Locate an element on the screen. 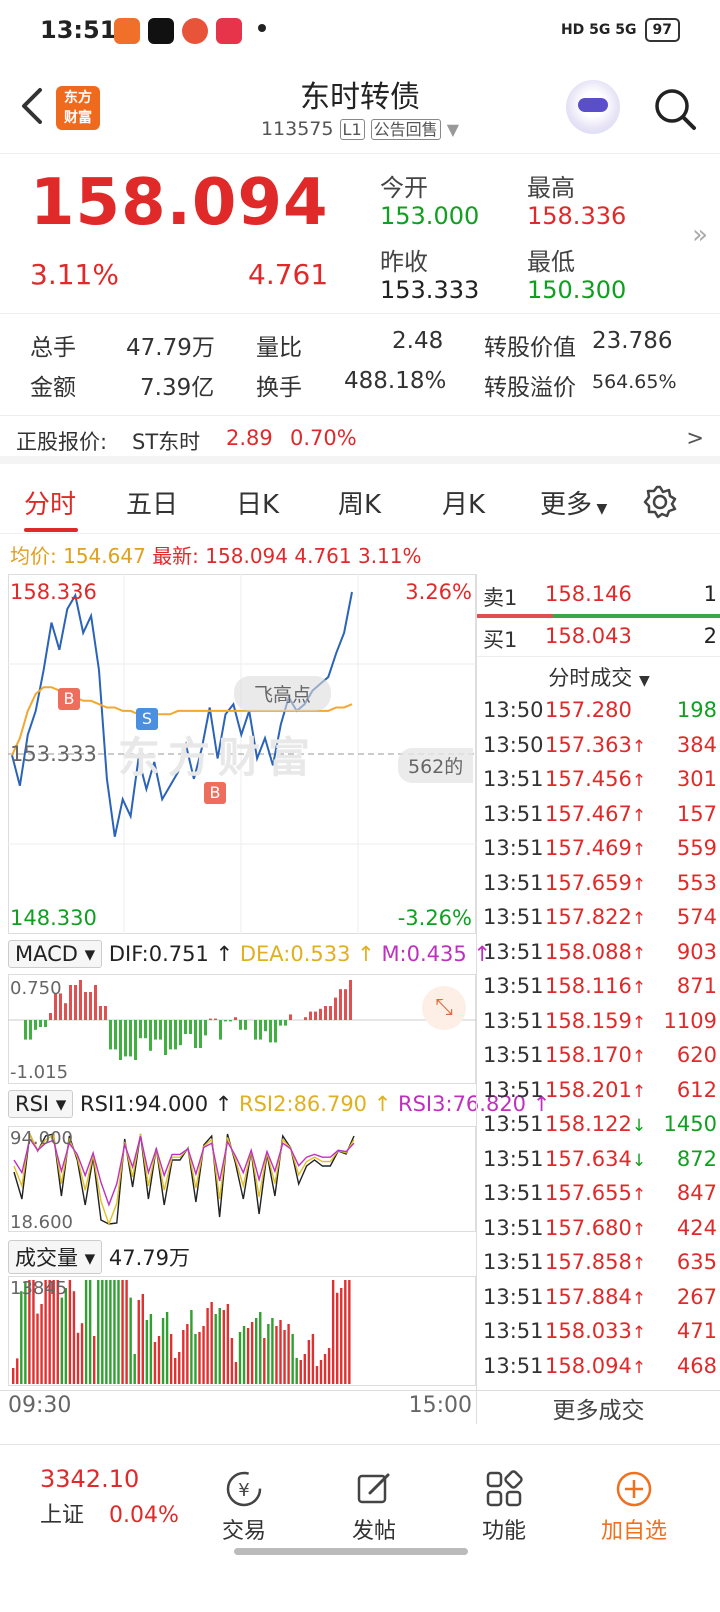 This screenshot has width=720, height=1612. nav-functions-label: 功能 is located at coordinates (503, 1531).